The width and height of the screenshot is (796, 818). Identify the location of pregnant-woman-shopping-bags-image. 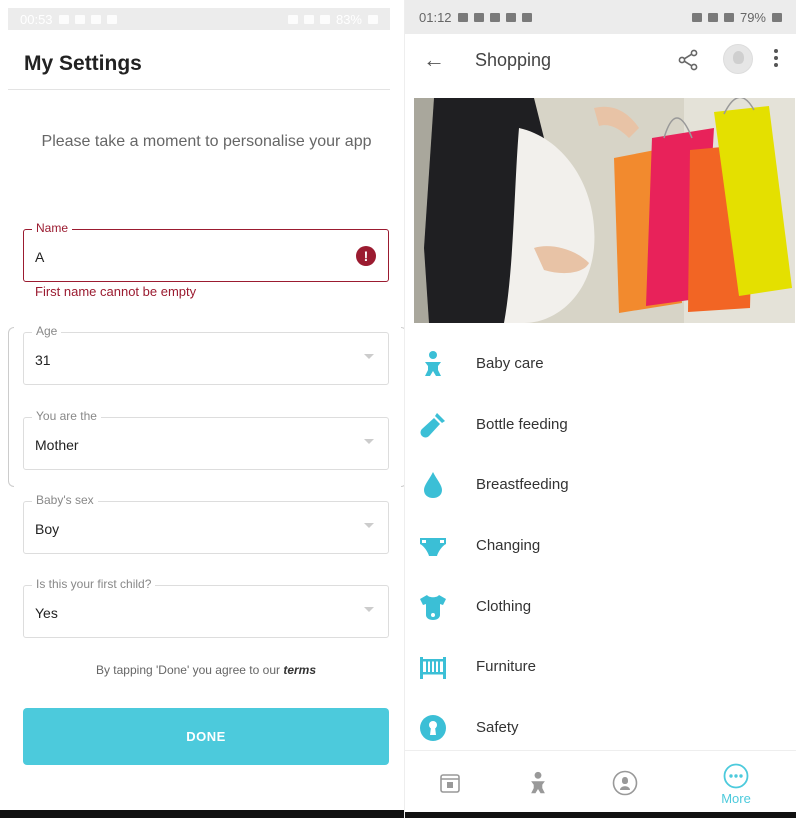
(604, 210).